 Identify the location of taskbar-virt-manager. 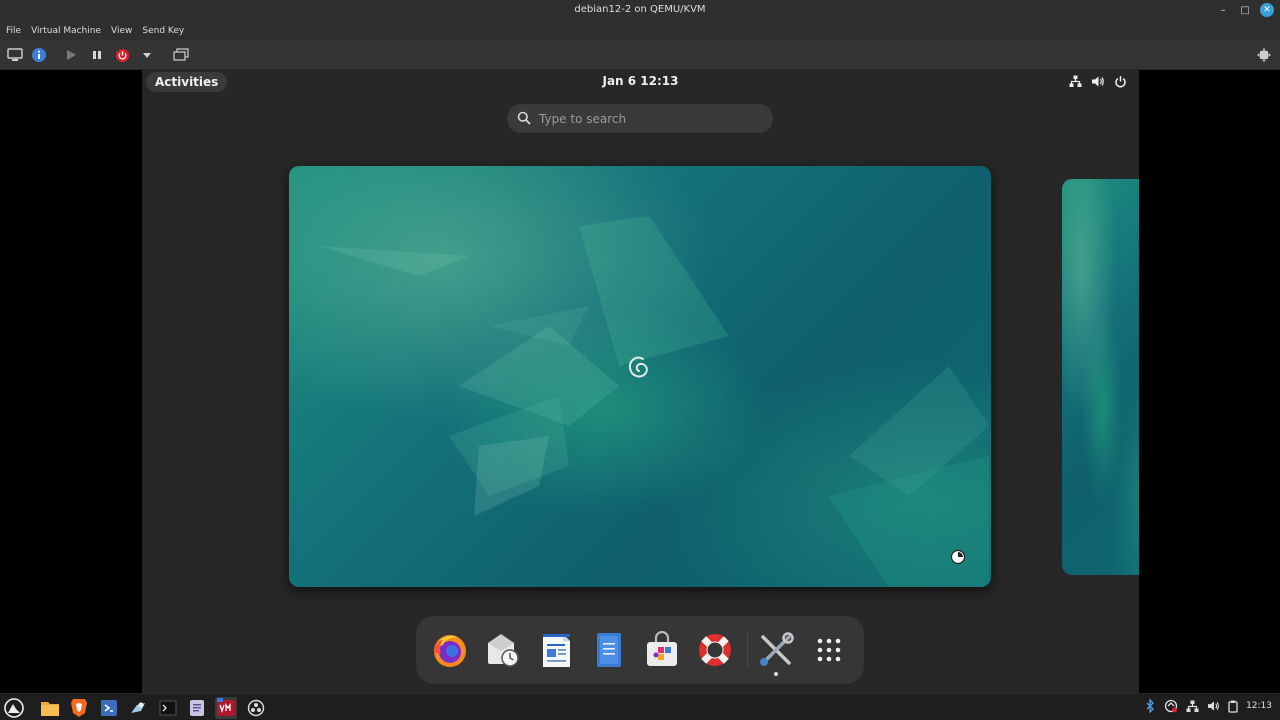
(226, 708).